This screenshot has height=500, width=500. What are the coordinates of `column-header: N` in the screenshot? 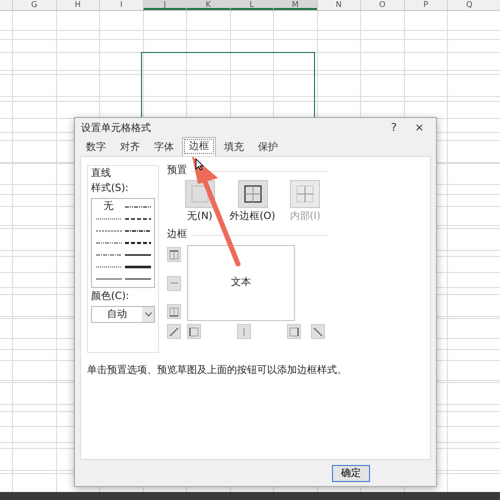 It's located at (338, 5).